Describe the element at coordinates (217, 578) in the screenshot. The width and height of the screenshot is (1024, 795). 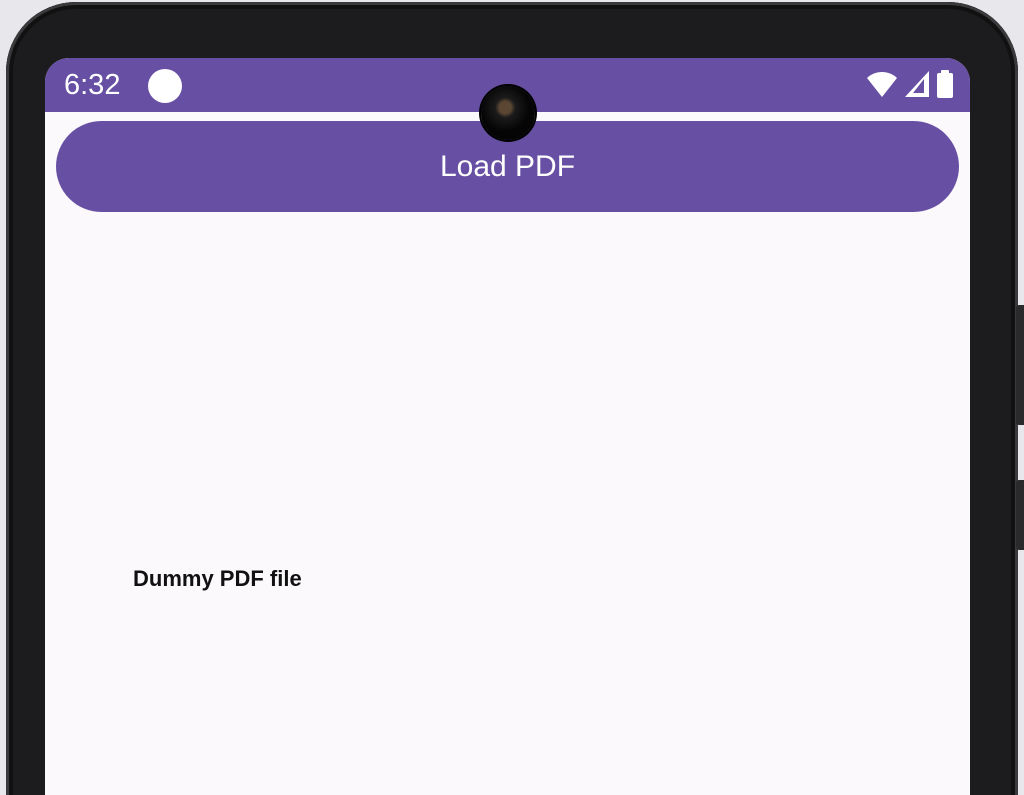
I see `pdf-document-text: Dummy PDF file` at that location.